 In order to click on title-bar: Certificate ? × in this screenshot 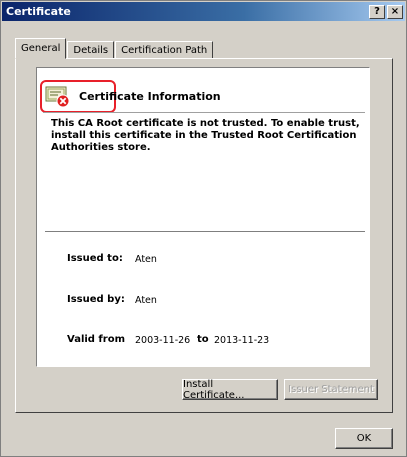, I will do `click(203, 11)`.